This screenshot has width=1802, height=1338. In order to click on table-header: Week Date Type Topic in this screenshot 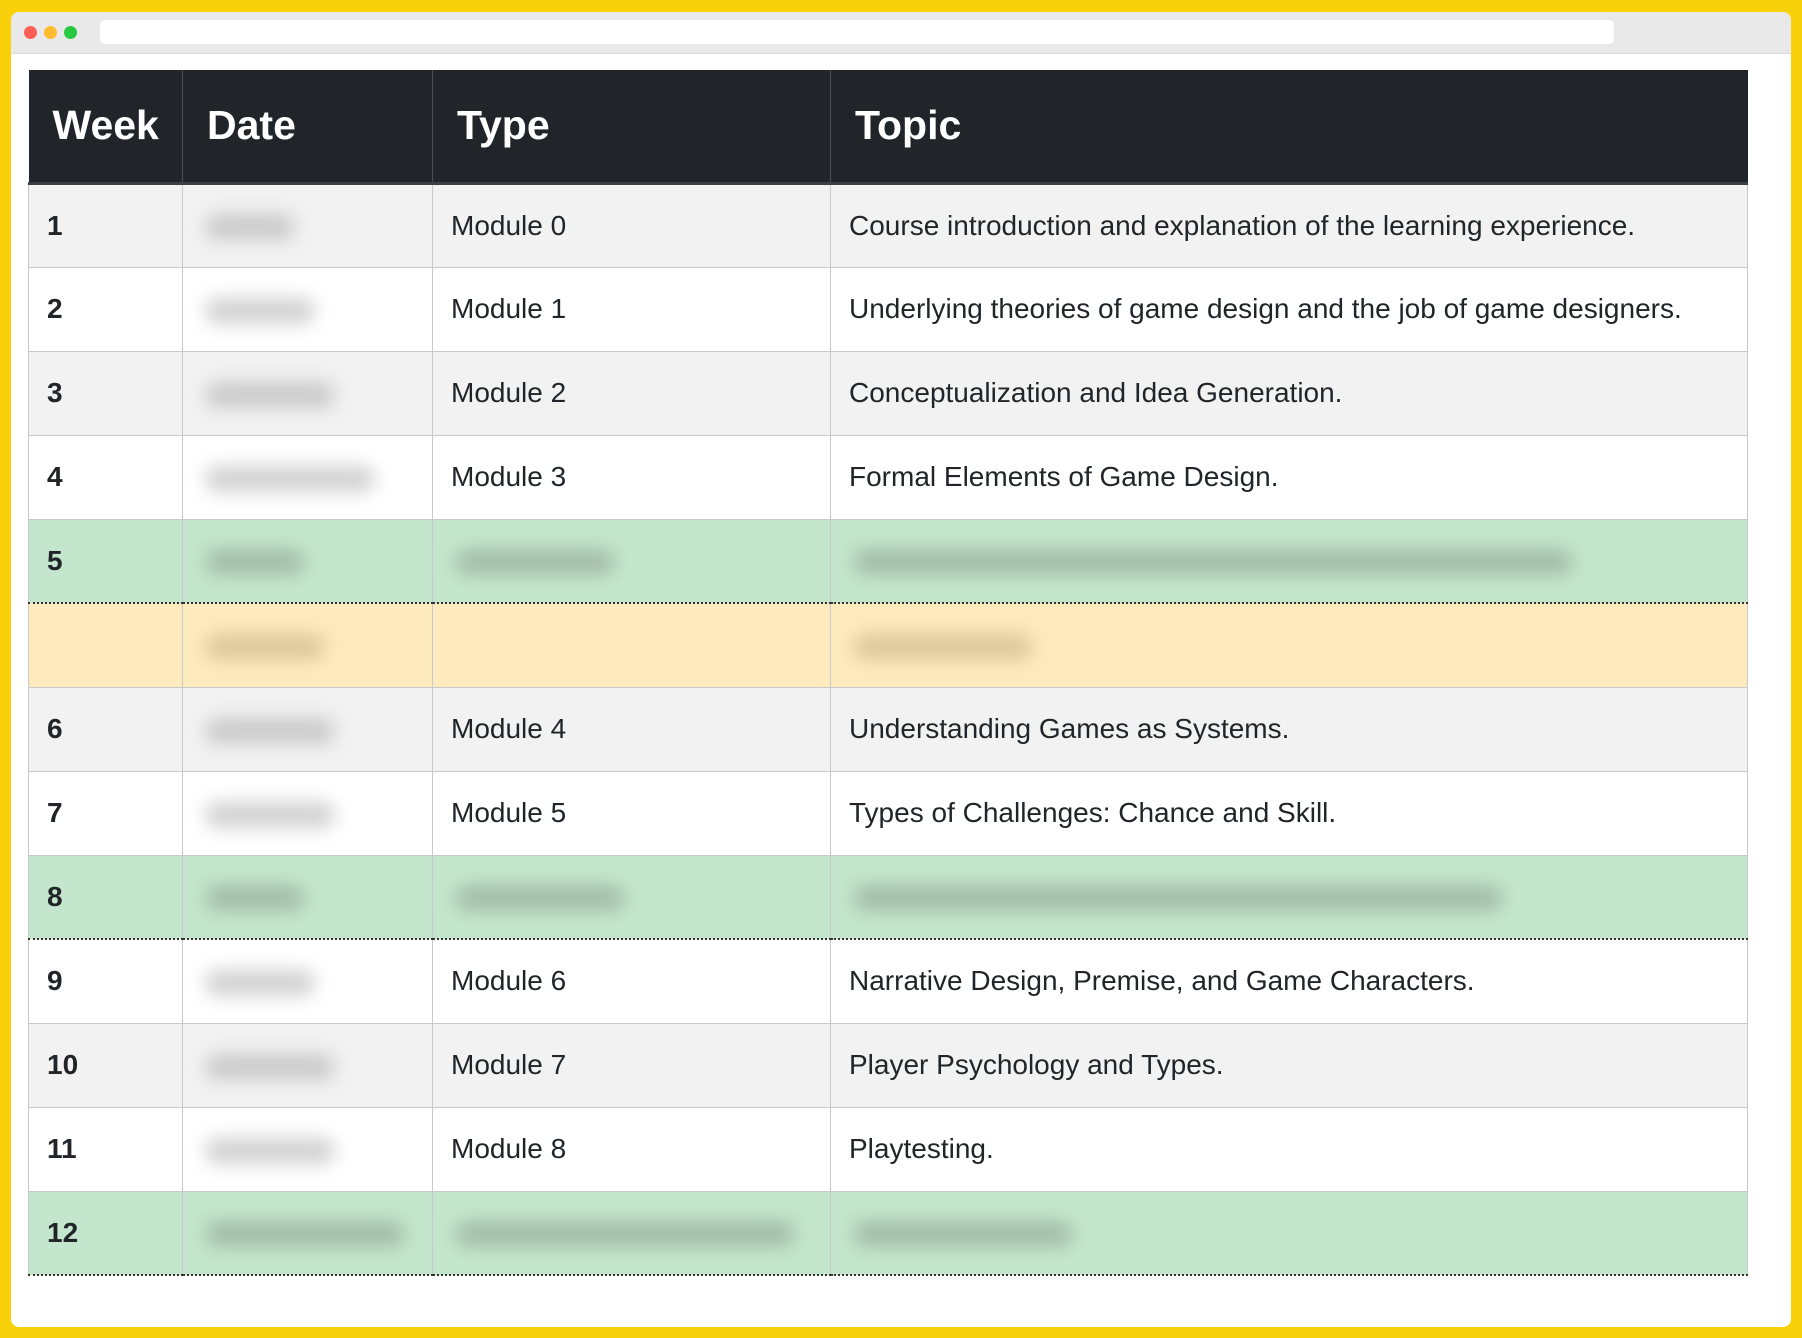, I will do `click(888, 127)`.